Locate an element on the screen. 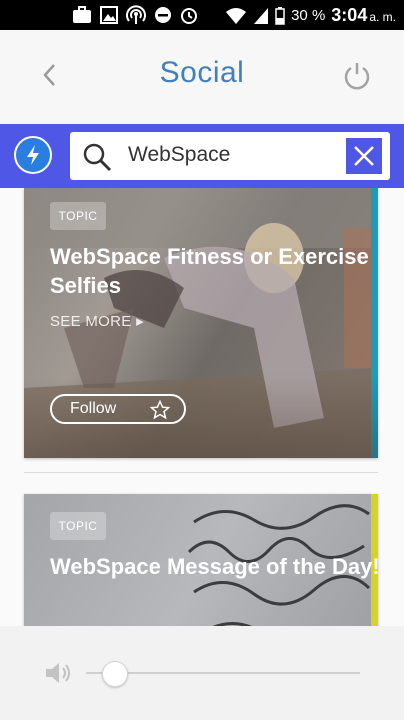 The height and width of the screenshot is (720, 404). close-icon is located at coordinates (364, 156).